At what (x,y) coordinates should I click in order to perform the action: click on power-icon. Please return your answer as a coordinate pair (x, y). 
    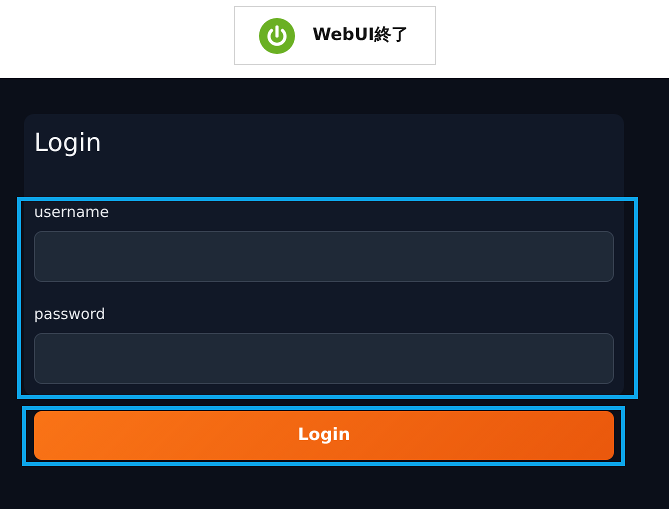
    Looking at the image, I should click on (276, 36).